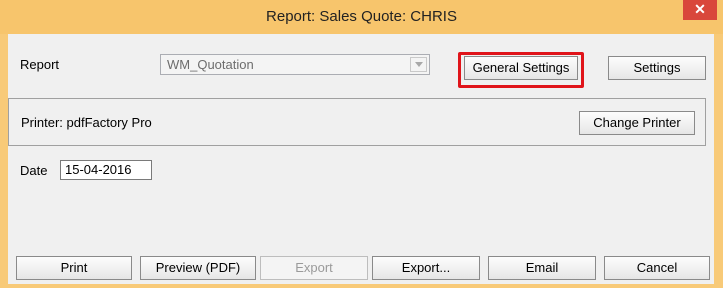 This screenshot has width=723, height=288. What do you see at coordinates (521, 68) in the screenshot?
I see `general-settings-button: General Settings` at bounding box center [521, 68].